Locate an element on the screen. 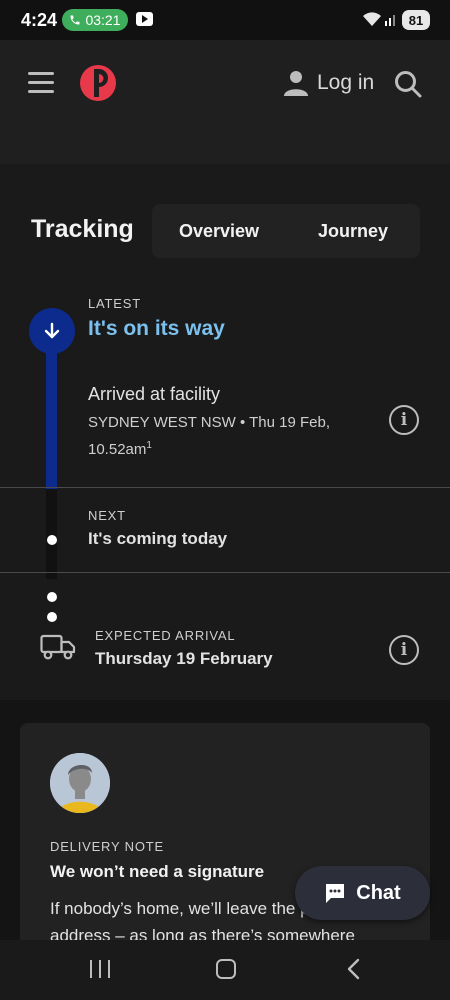  expected-arrival-label: EXPECTED ARRIVAL is located at coordinates (165, 635).